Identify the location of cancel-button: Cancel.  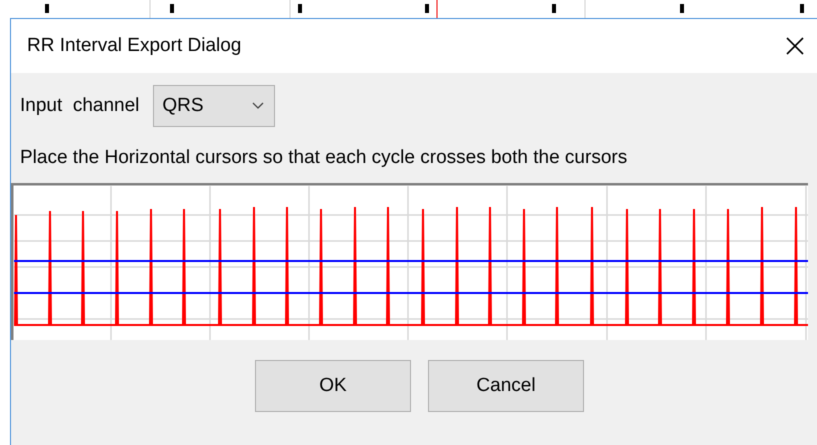
(506, 386).